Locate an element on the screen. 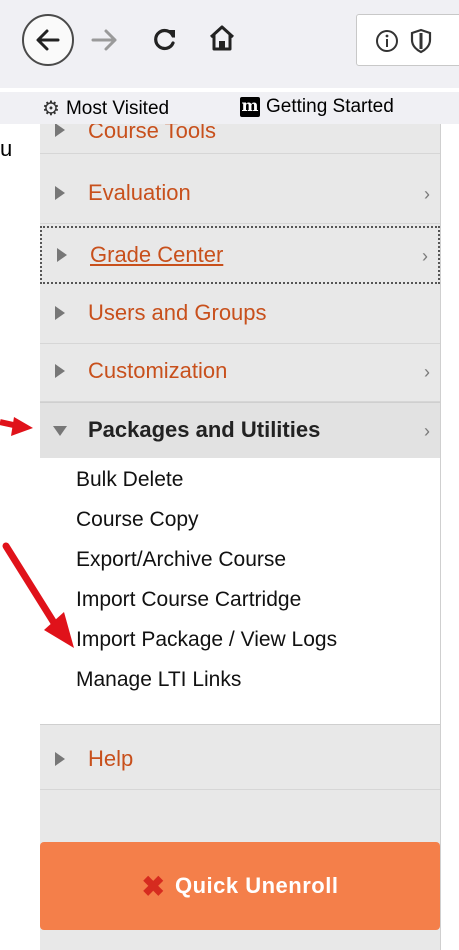 The width and height of the screenshot is (459, 950). info-icon is located at coordinates (387, 41).